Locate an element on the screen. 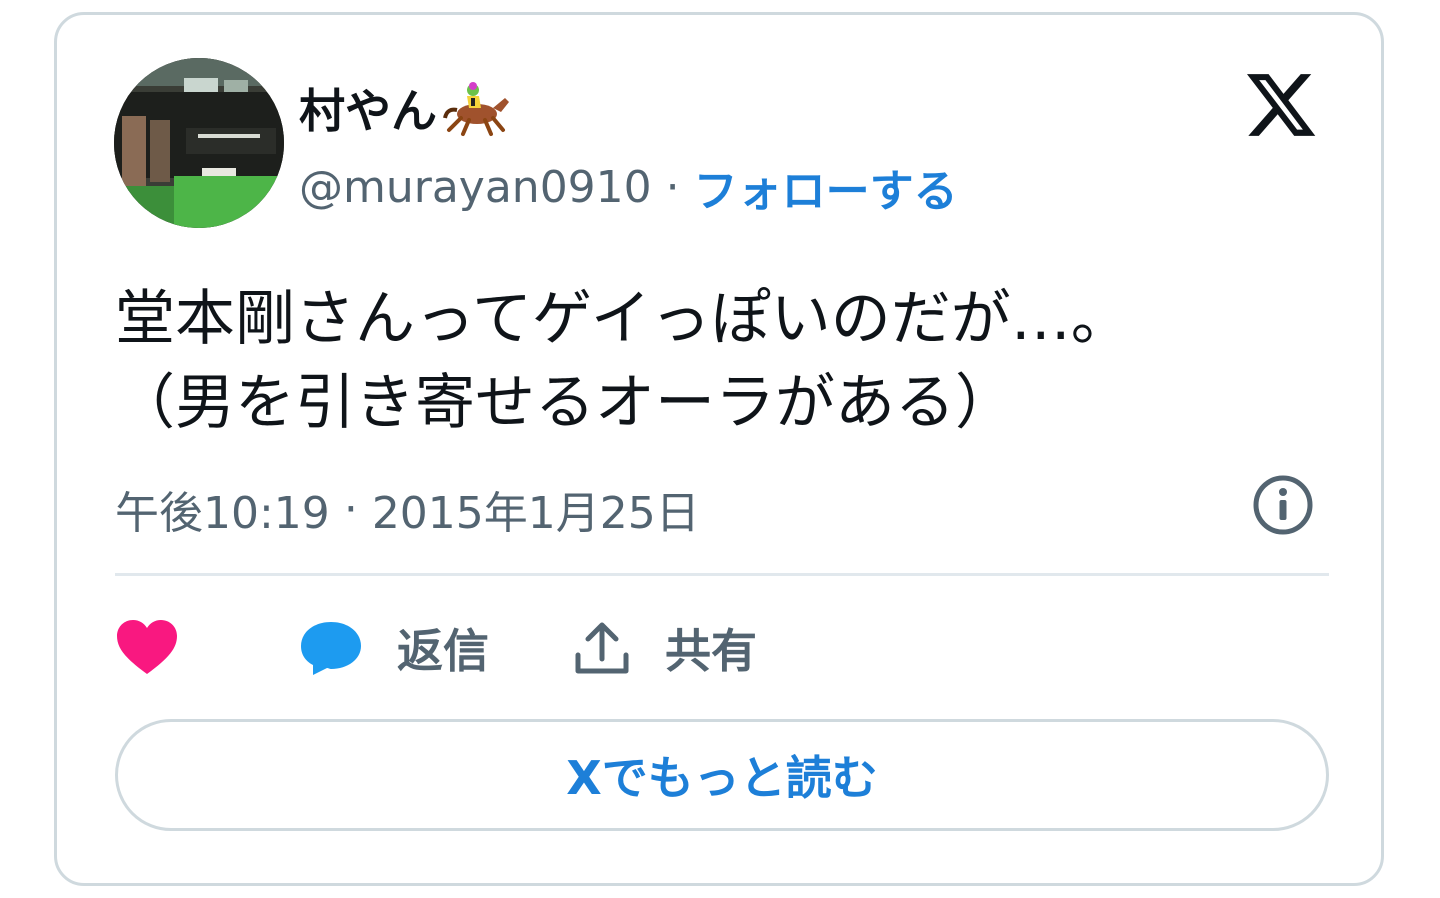 This screenshot has width=1440, height=898. follow-link: フォローする is located at coordinates (826, 187).